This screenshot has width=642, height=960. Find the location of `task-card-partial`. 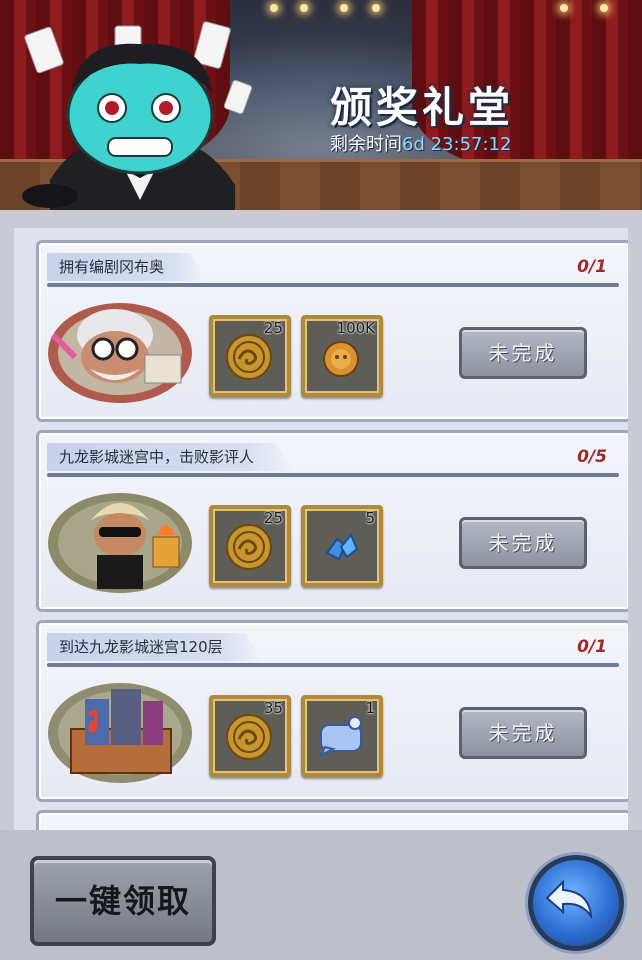

task-card-partial is located at coordinates (332, 820).